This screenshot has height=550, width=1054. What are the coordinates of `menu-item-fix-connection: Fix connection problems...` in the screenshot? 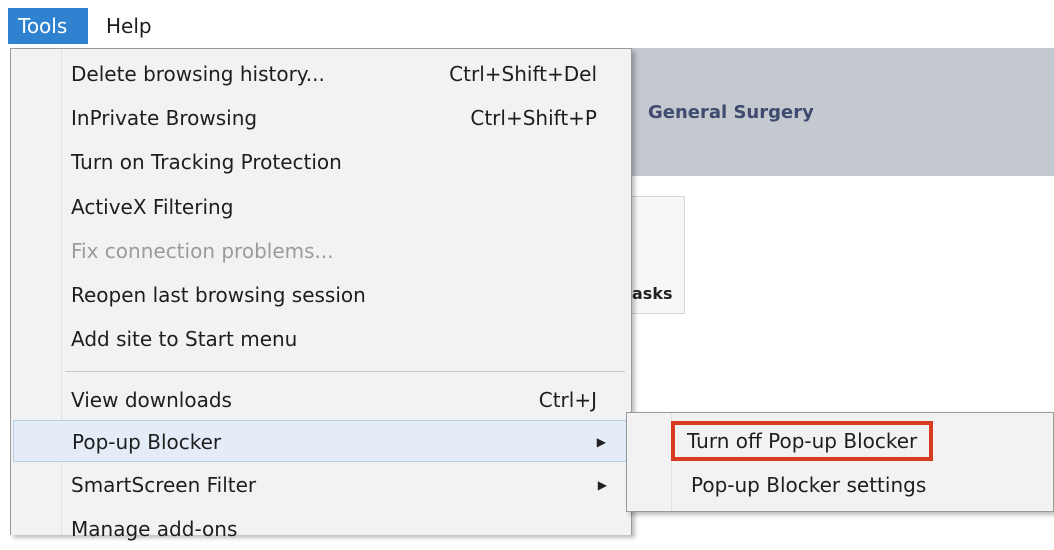 It's located at (320, 251).